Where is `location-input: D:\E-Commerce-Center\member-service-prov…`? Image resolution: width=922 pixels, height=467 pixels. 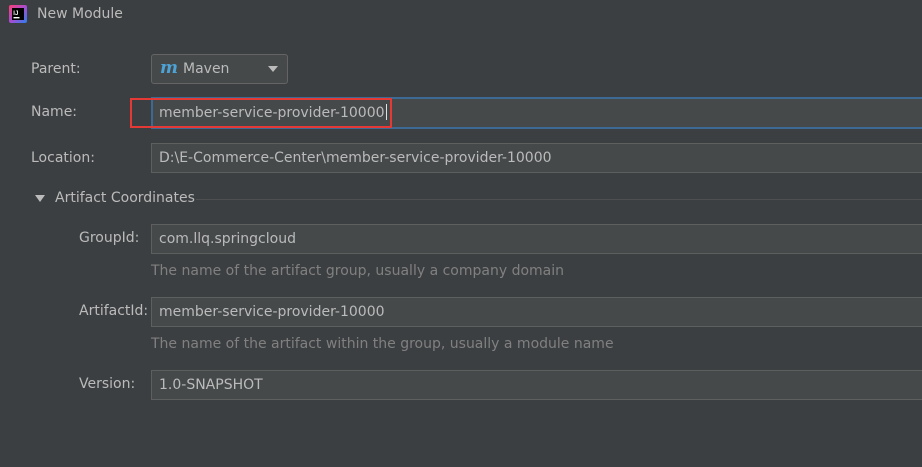
location-input: D:\E-Commerce-Center\member-service-prov… is located at coordinates (536, 158).